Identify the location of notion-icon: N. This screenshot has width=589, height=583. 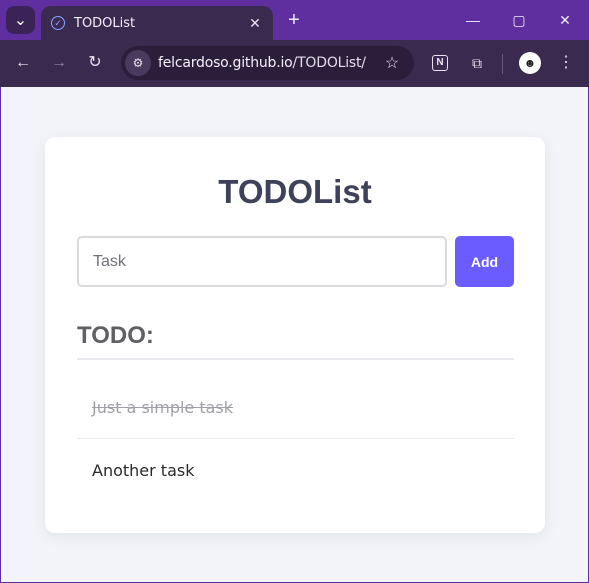
(440, 63).